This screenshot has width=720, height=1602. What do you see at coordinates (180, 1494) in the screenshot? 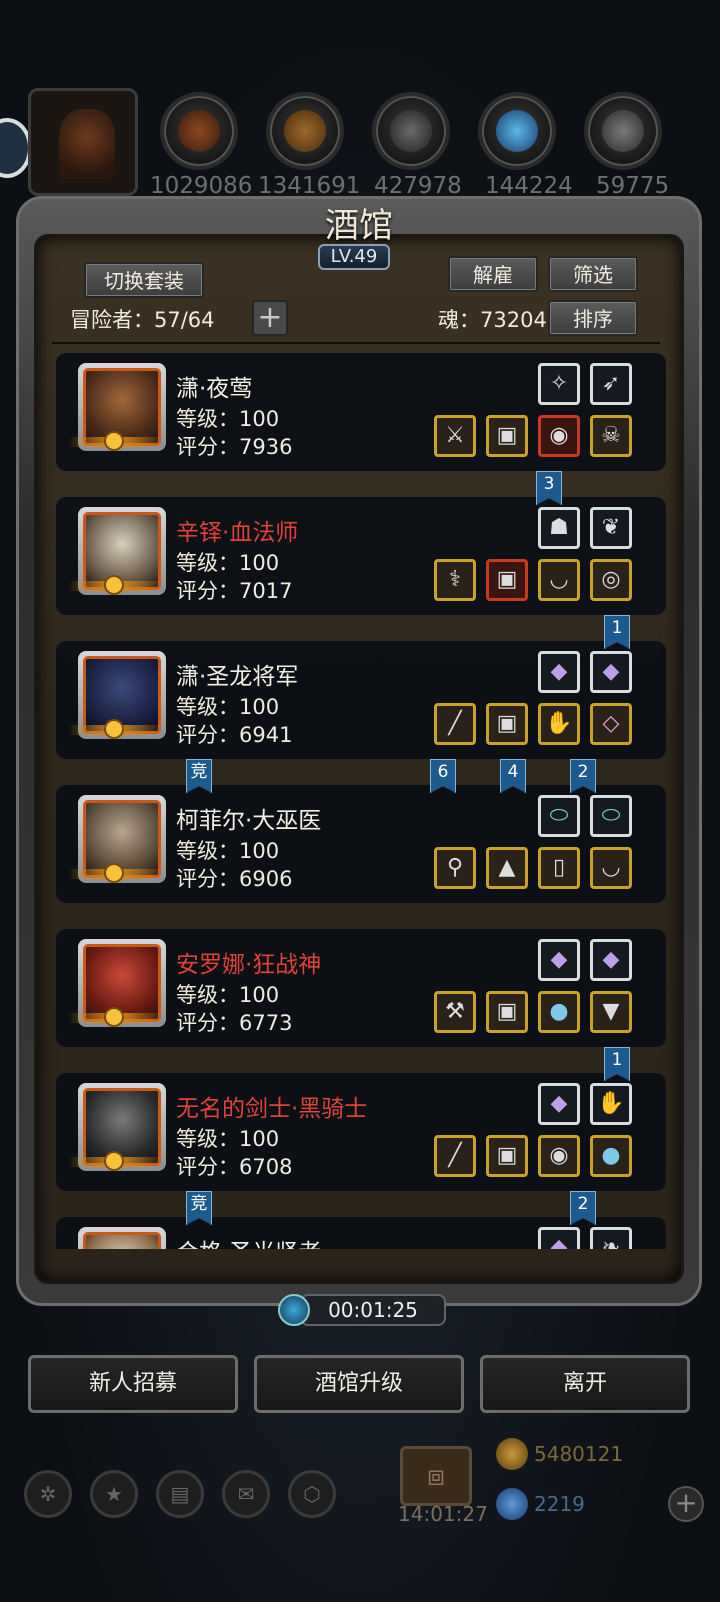
I see `book-icon: ▤` at bounding box center [180, 1494].